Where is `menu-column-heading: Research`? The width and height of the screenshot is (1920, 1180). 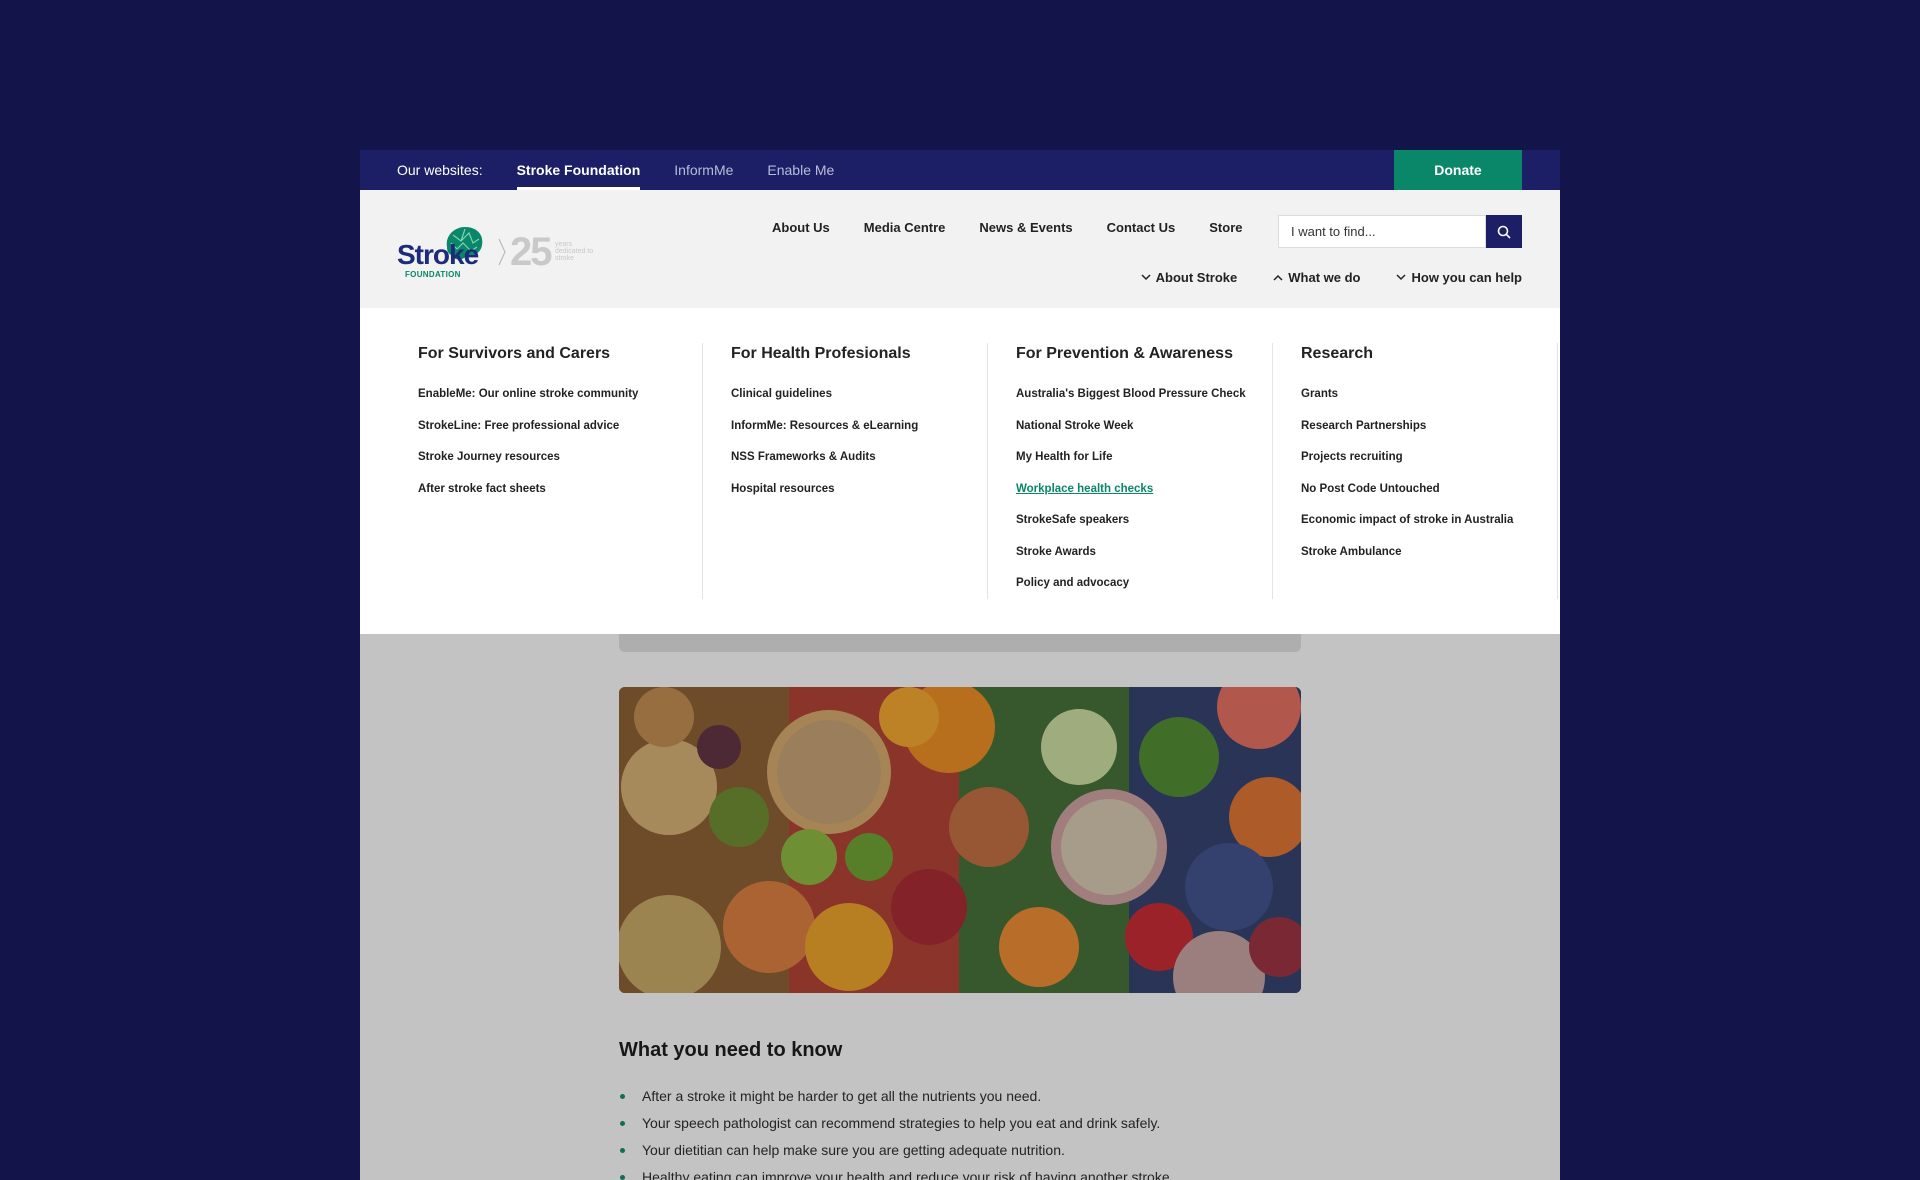 menu-column-heading: Research is located at coordinates (1337, 353).